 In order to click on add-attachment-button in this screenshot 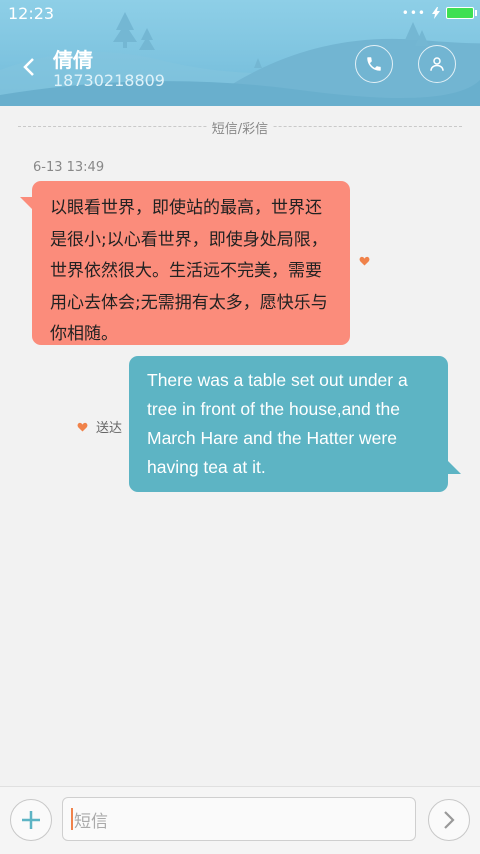, I will do `click(31, 820)`.